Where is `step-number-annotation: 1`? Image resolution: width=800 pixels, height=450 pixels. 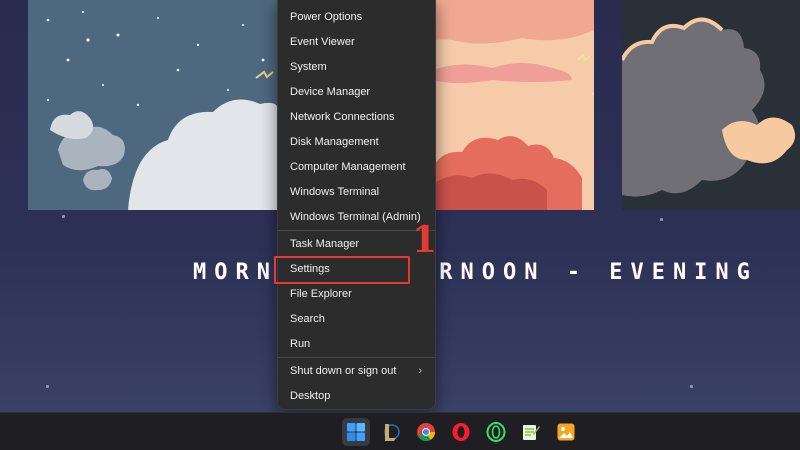 step-number-annotation: 1 is located at coordinates (425, 240).